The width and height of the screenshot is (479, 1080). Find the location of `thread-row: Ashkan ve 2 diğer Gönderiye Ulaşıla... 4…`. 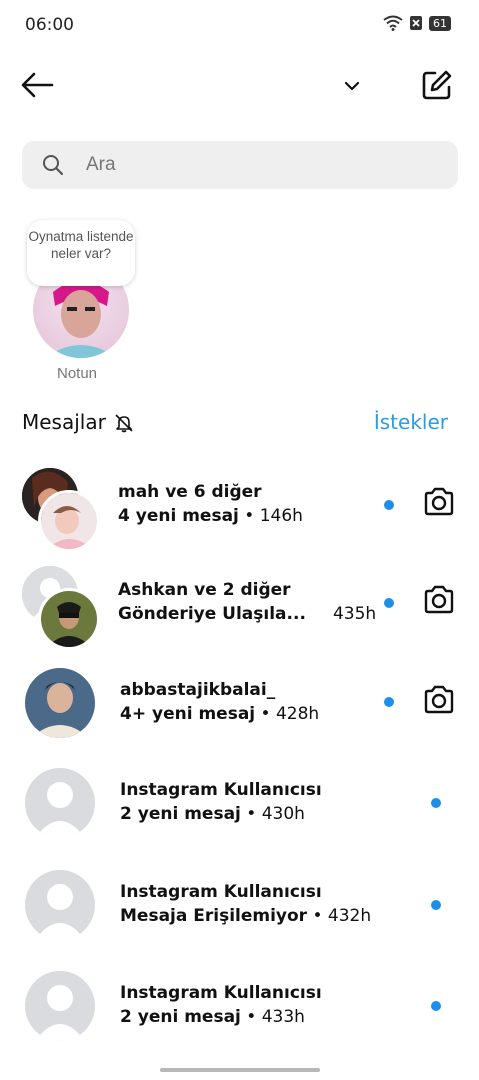

thread-row: Ashkan ve 2 diğer Gönderiye Ulaşıla... 4… is located at coordinates (239, 604).